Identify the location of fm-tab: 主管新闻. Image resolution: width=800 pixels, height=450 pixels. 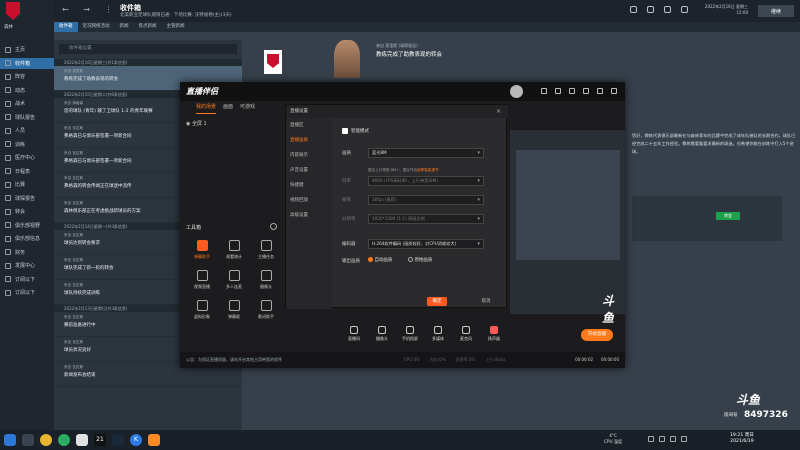
(176, 27).